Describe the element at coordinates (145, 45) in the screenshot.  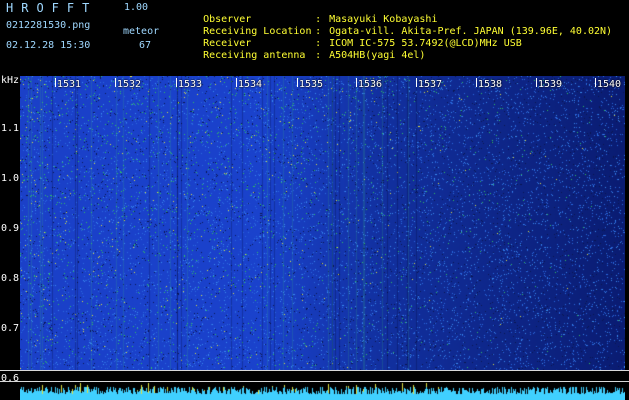
I see `detection-count: 67` at that location.